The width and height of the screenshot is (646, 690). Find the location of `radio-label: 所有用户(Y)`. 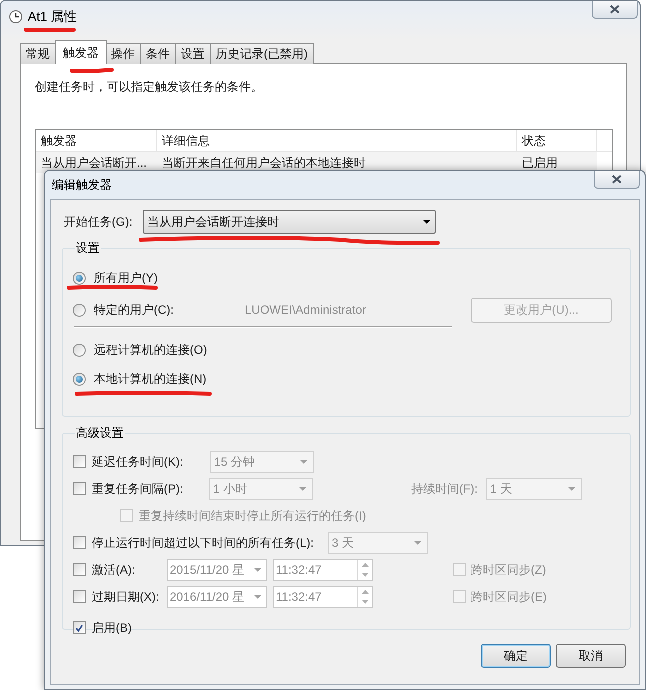

radio-label: 所有用户(Y) is located at coordinates (126, 278).